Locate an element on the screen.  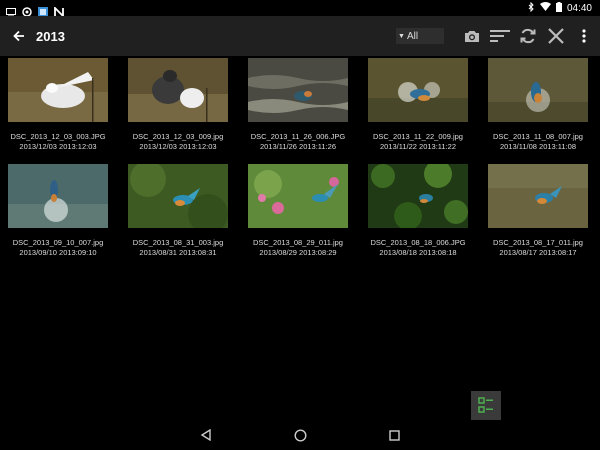
page-title: 2013 is located at coordinates (50, 36).